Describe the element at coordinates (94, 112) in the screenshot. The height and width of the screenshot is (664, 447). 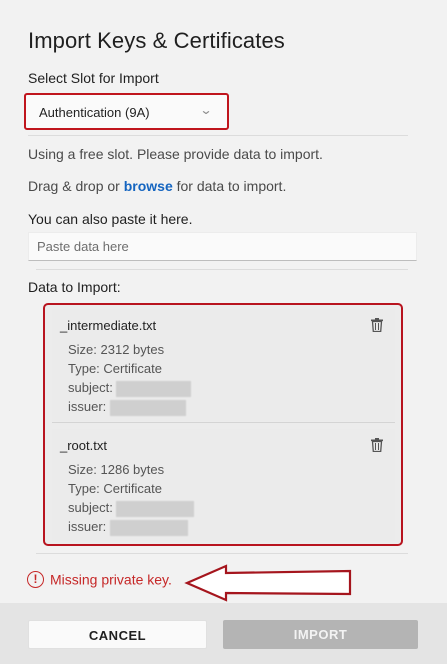
I see `slot-select-value: Authentication (9A)` at that location.